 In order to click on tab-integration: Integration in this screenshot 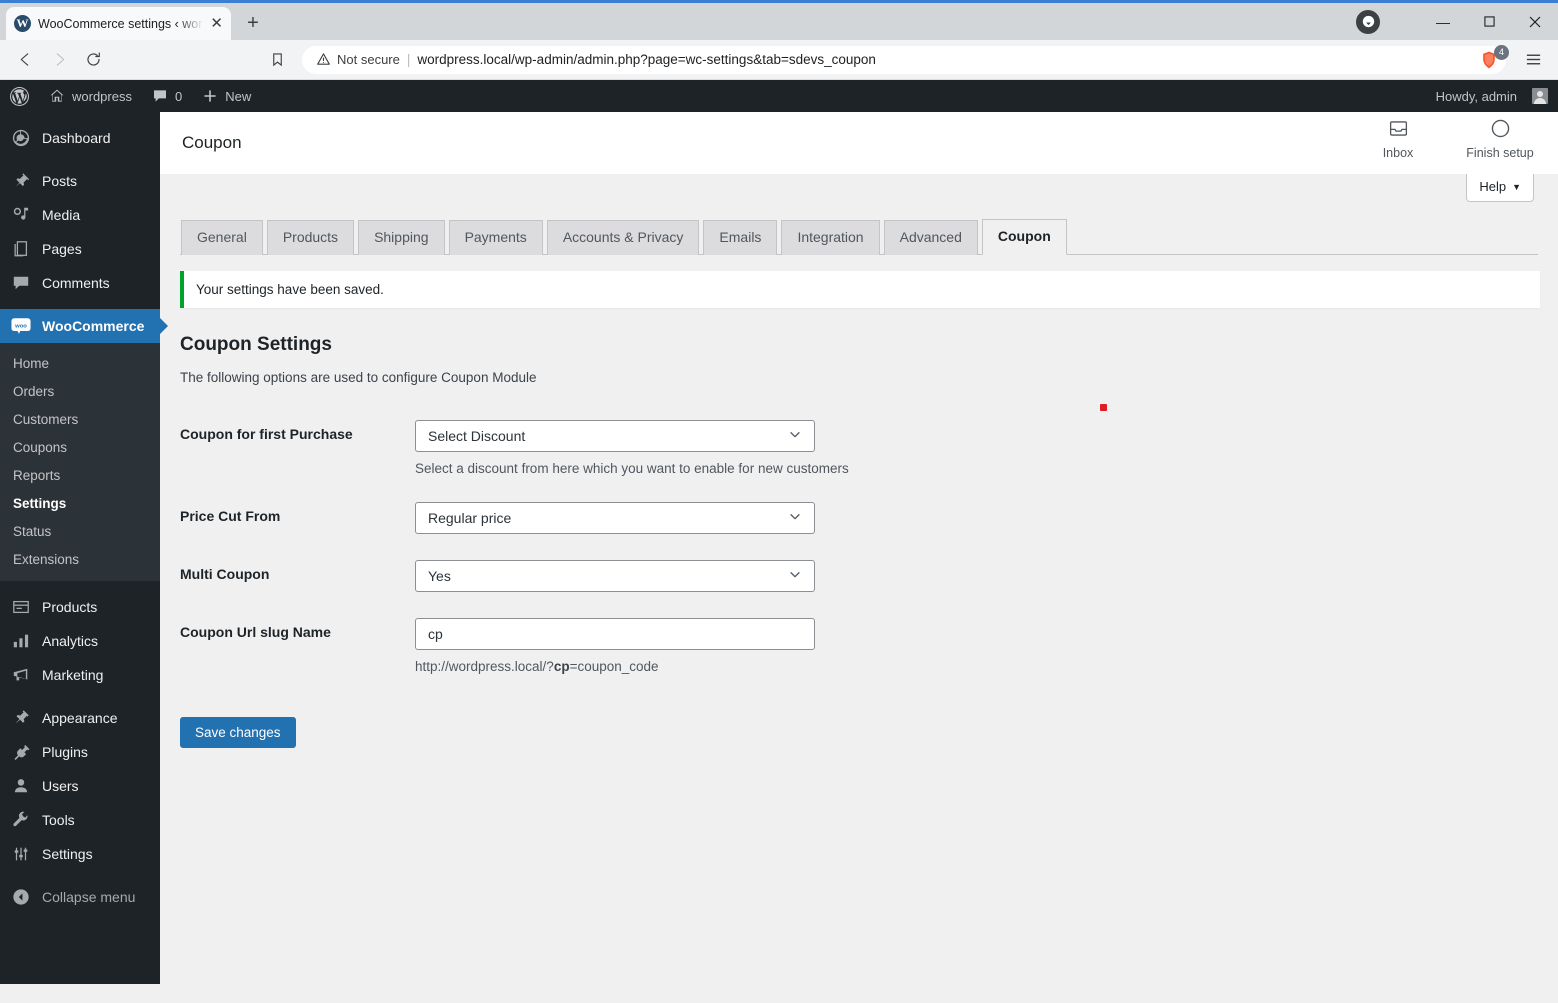, I will do `click(830, 237)`.